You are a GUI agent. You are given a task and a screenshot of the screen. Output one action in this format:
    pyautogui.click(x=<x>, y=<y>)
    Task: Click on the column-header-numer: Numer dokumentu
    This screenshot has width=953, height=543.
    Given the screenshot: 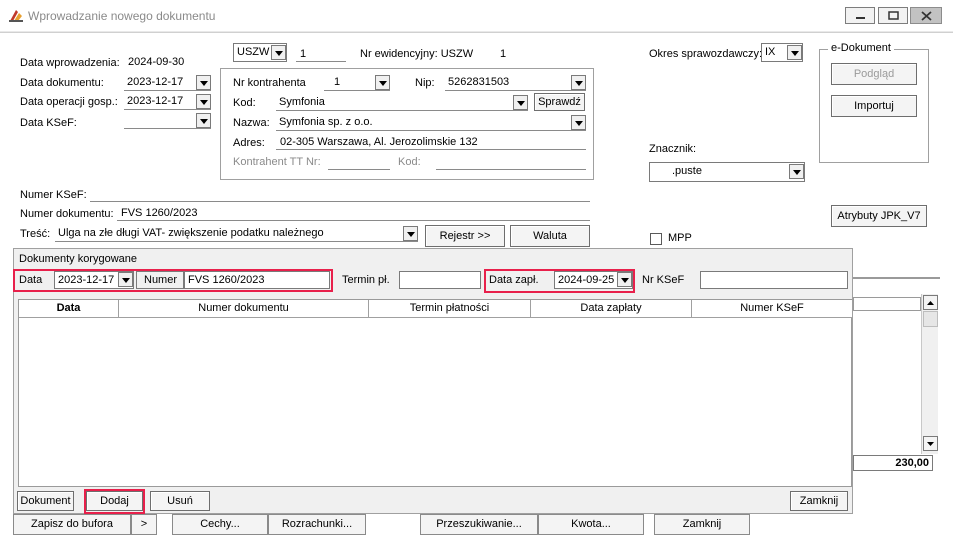 What is the action you would take?
    pyautogui.click(x=244, y=309)
    